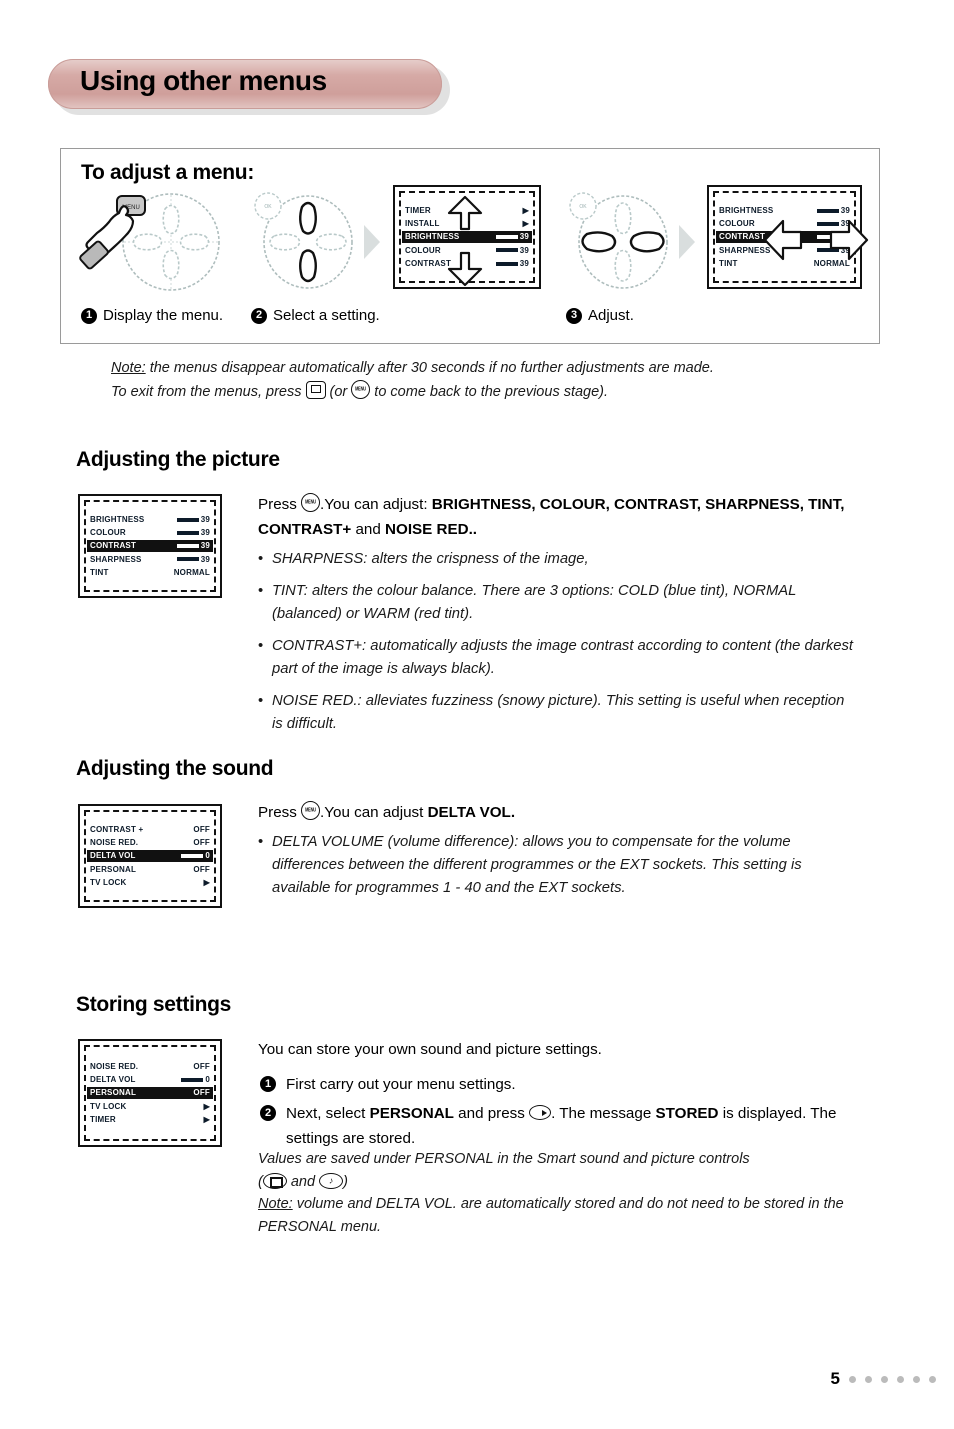 This screenshot has height=1429, width=954. What do you see at coordinates (315, 390) in the screenshot?
I see `exit-icon` at bounding box center [315, 390].